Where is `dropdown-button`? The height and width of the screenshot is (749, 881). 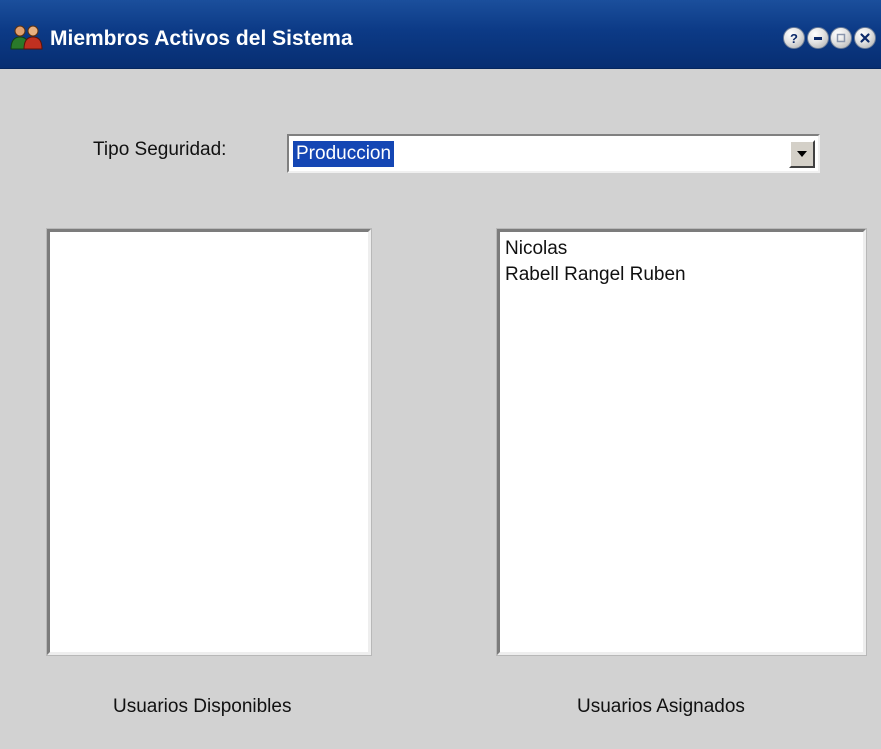
dropdown-button is located at coordinates (802, 154).